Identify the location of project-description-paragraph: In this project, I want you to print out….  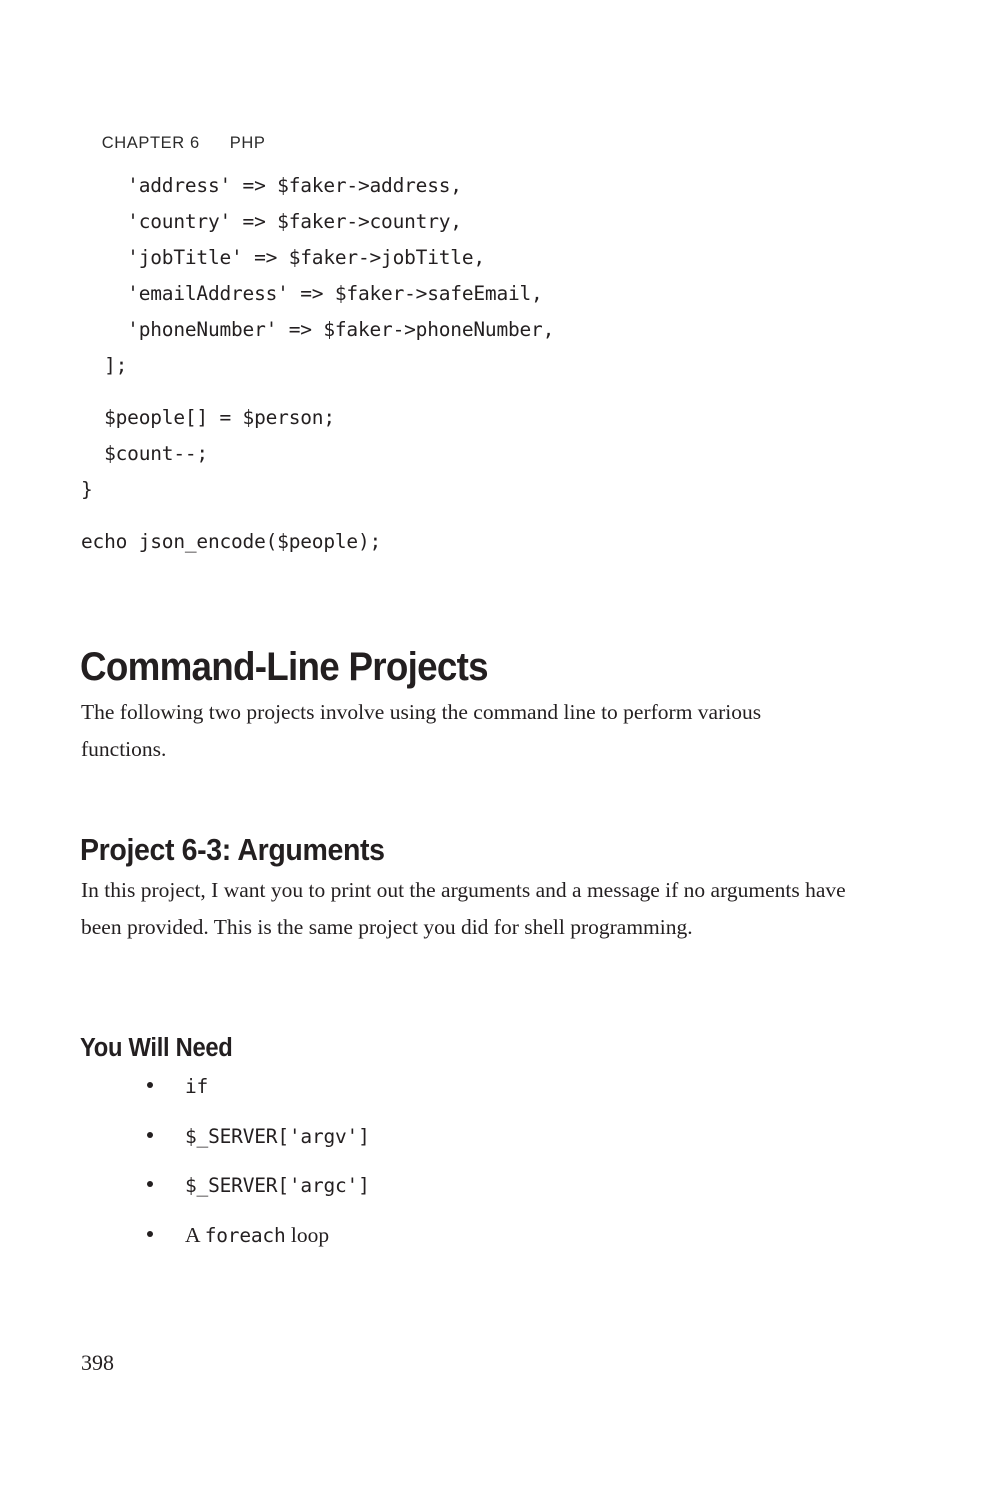
(463, 908).